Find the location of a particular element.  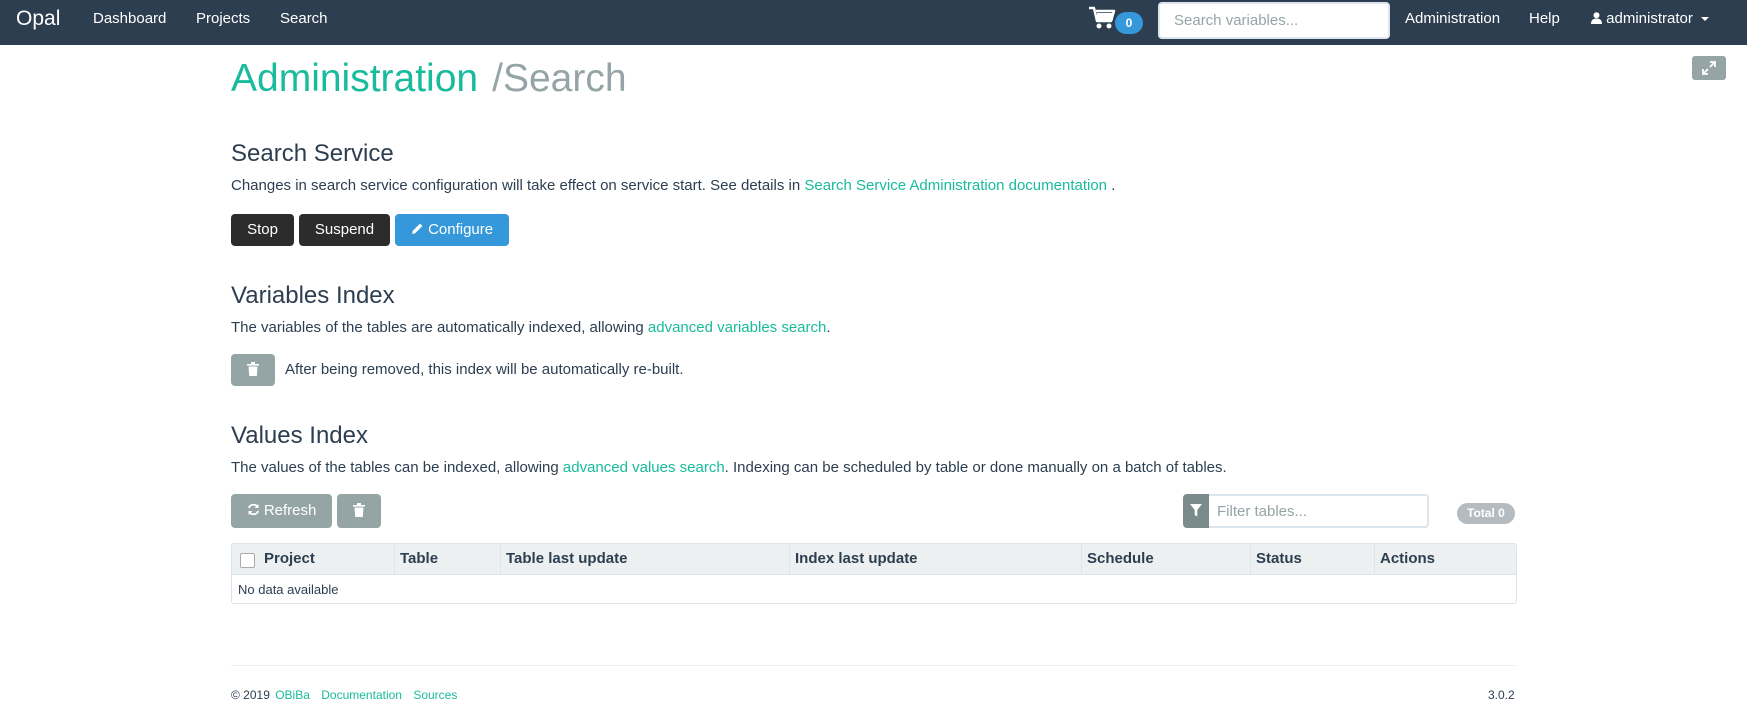

filter-icon is located at coordinates (1196, 510).